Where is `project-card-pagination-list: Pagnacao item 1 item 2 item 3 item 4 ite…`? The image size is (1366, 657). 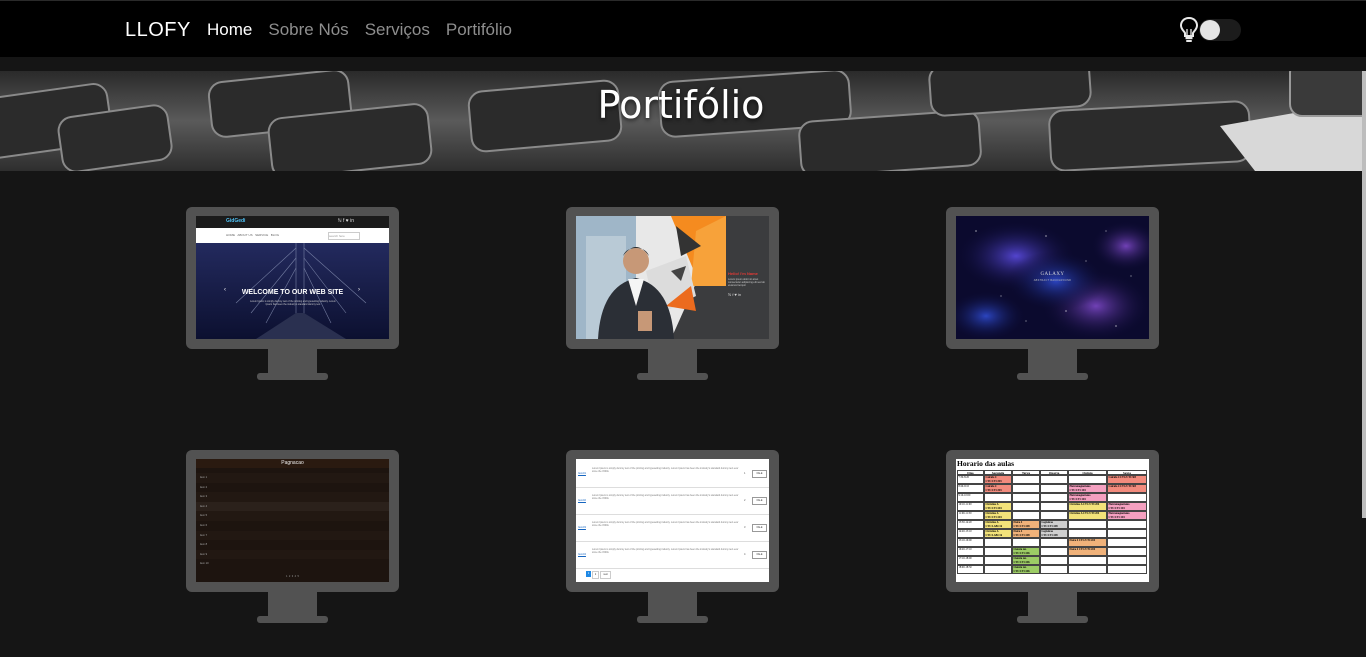 project-card-pagination-list: Pagnacao item 1 item 2 item 3 item 4 ite… is located at coordinates (292, 536).